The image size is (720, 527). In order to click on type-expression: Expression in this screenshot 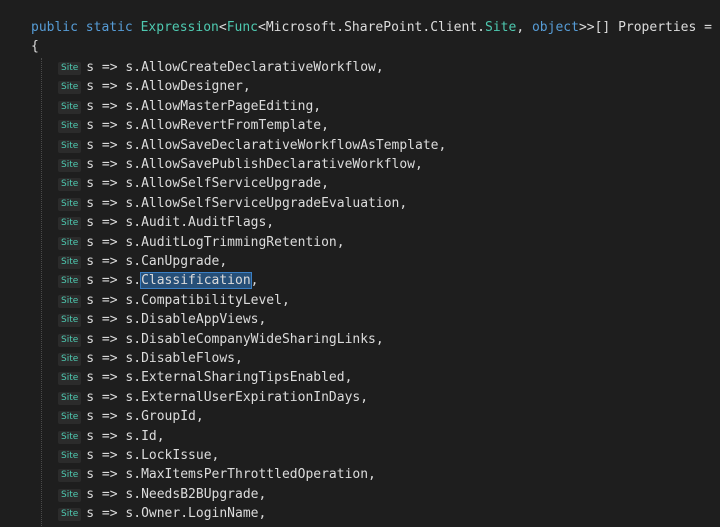, I will do `click(179, 27)`.